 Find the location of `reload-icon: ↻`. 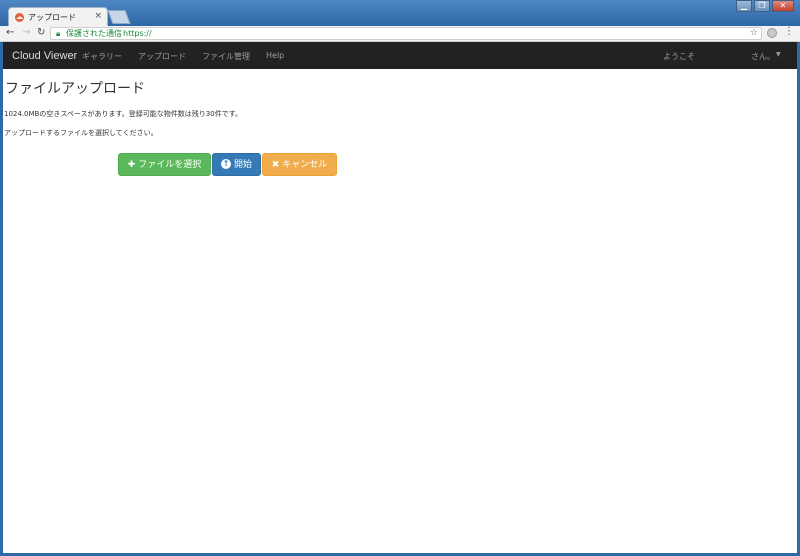

reload-icon: ↻ is located at coordinates (41, 32).